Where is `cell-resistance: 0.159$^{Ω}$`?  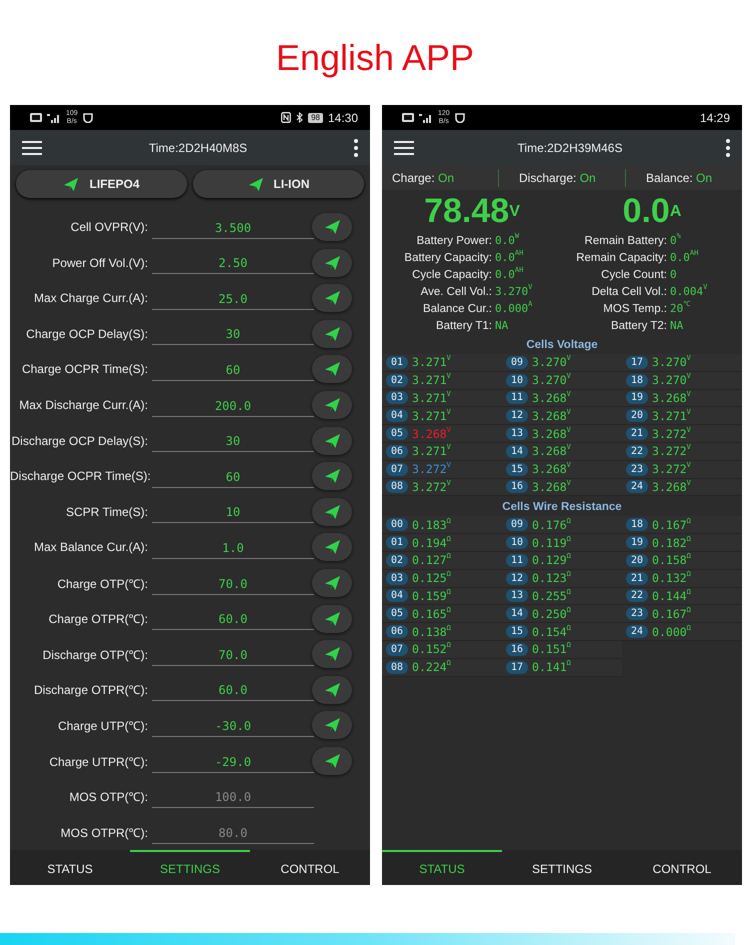 cell-resistance: 0.159$^{Ω}$ is located at coordinates (431, 595).